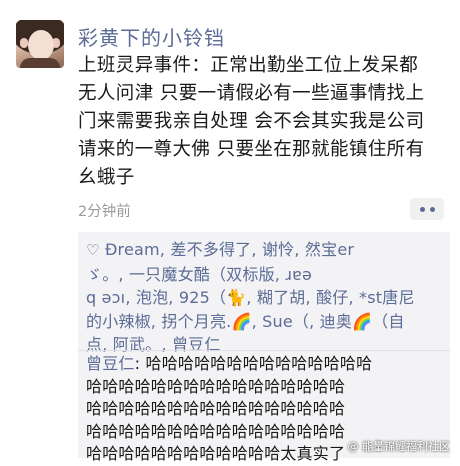 The width and height of the screenshot is (460, 466). I want to click on watermark: @ 能量锦鲤福利社区, so click(399, 446).